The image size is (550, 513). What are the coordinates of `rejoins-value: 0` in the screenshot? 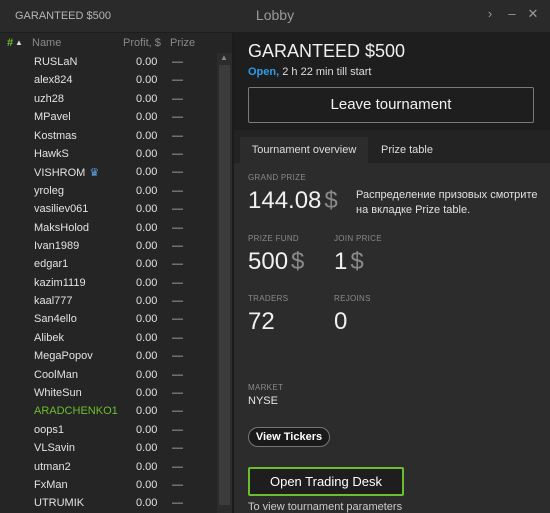 It's located at (341, 321).